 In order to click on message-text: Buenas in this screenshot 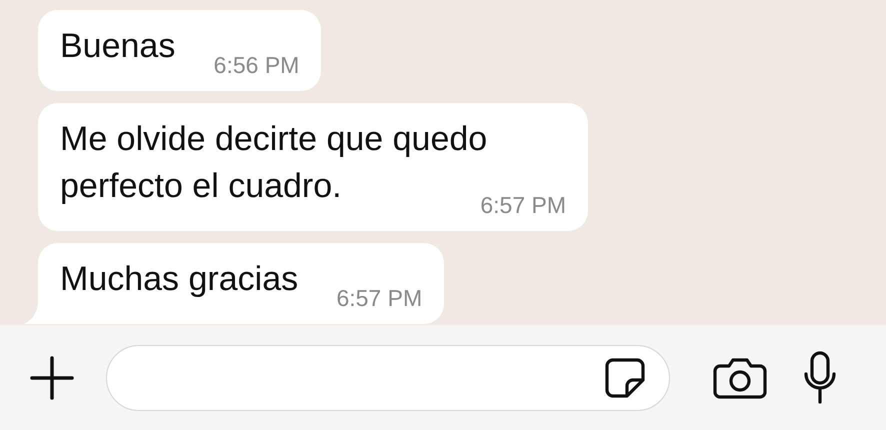, I will do `click(118, 46)`.